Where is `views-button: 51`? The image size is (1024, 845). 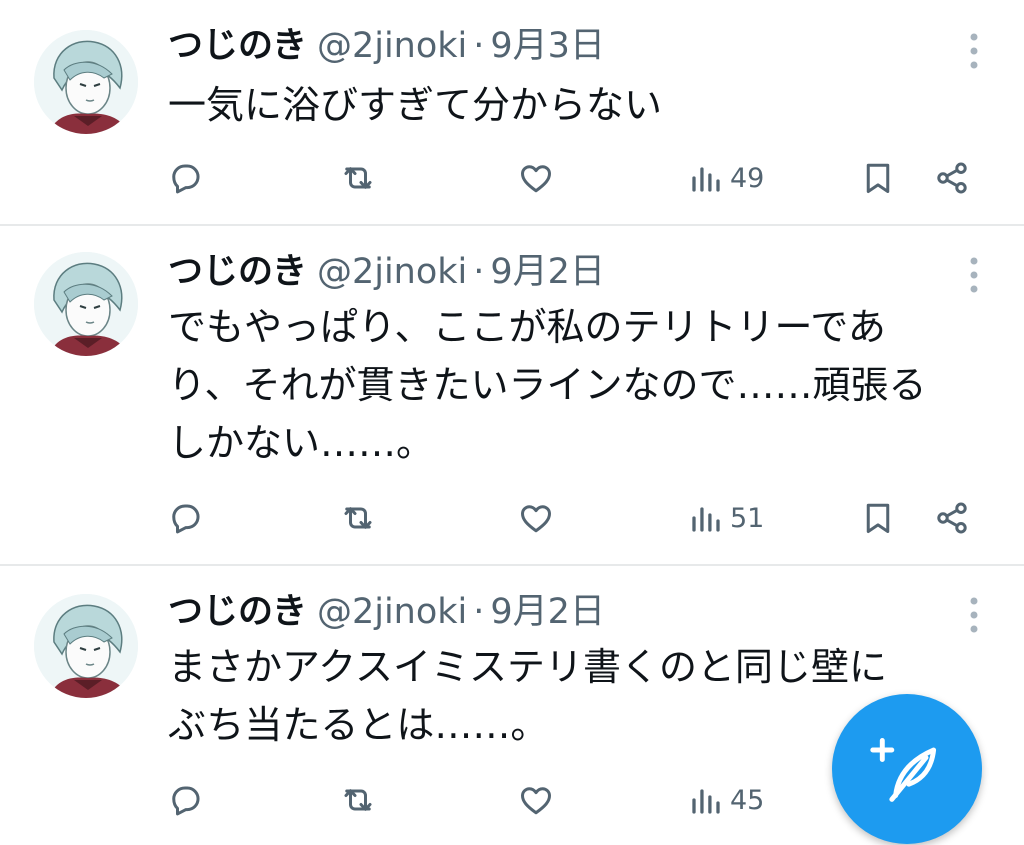
views-button: 51 is located at coordinates (726, 518).